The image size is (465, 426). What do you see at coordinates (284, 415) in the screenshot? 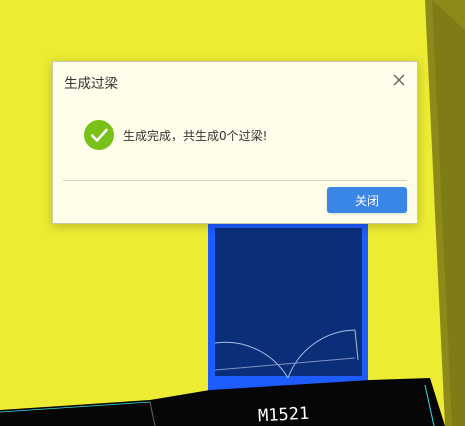
I see `door-tag: M1521` at bounding box center [284, 415].